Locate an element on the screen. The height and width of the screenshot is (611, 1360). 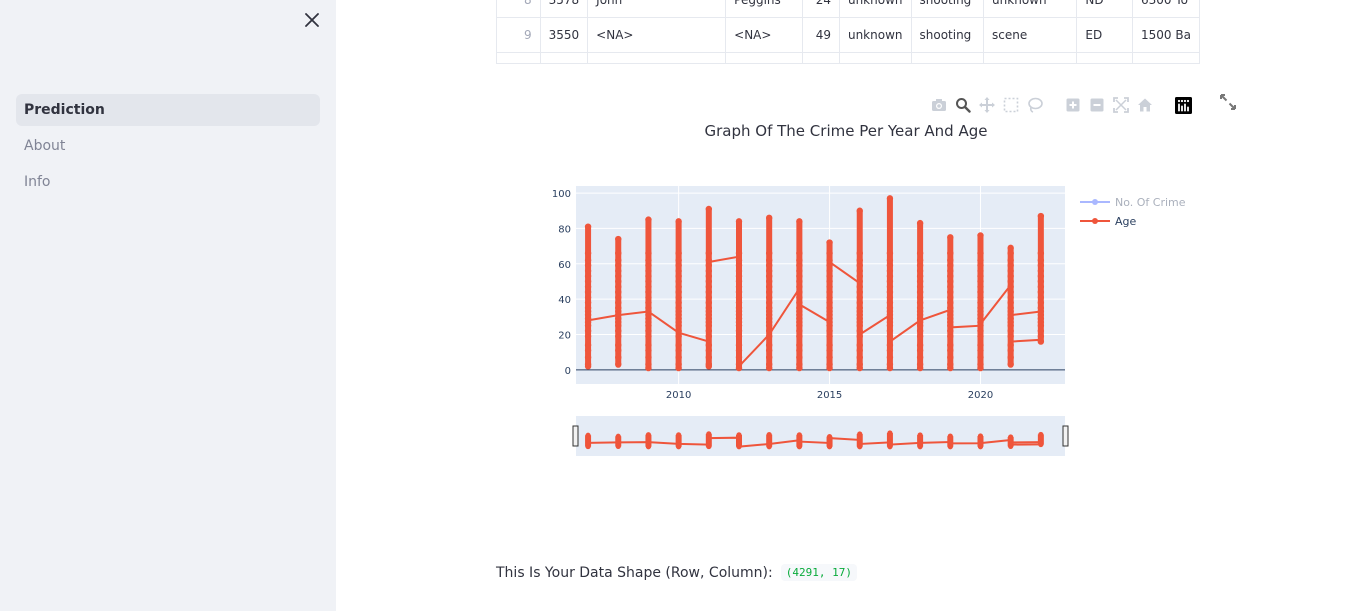
box-select-button is located at coordinates (1011, 105).